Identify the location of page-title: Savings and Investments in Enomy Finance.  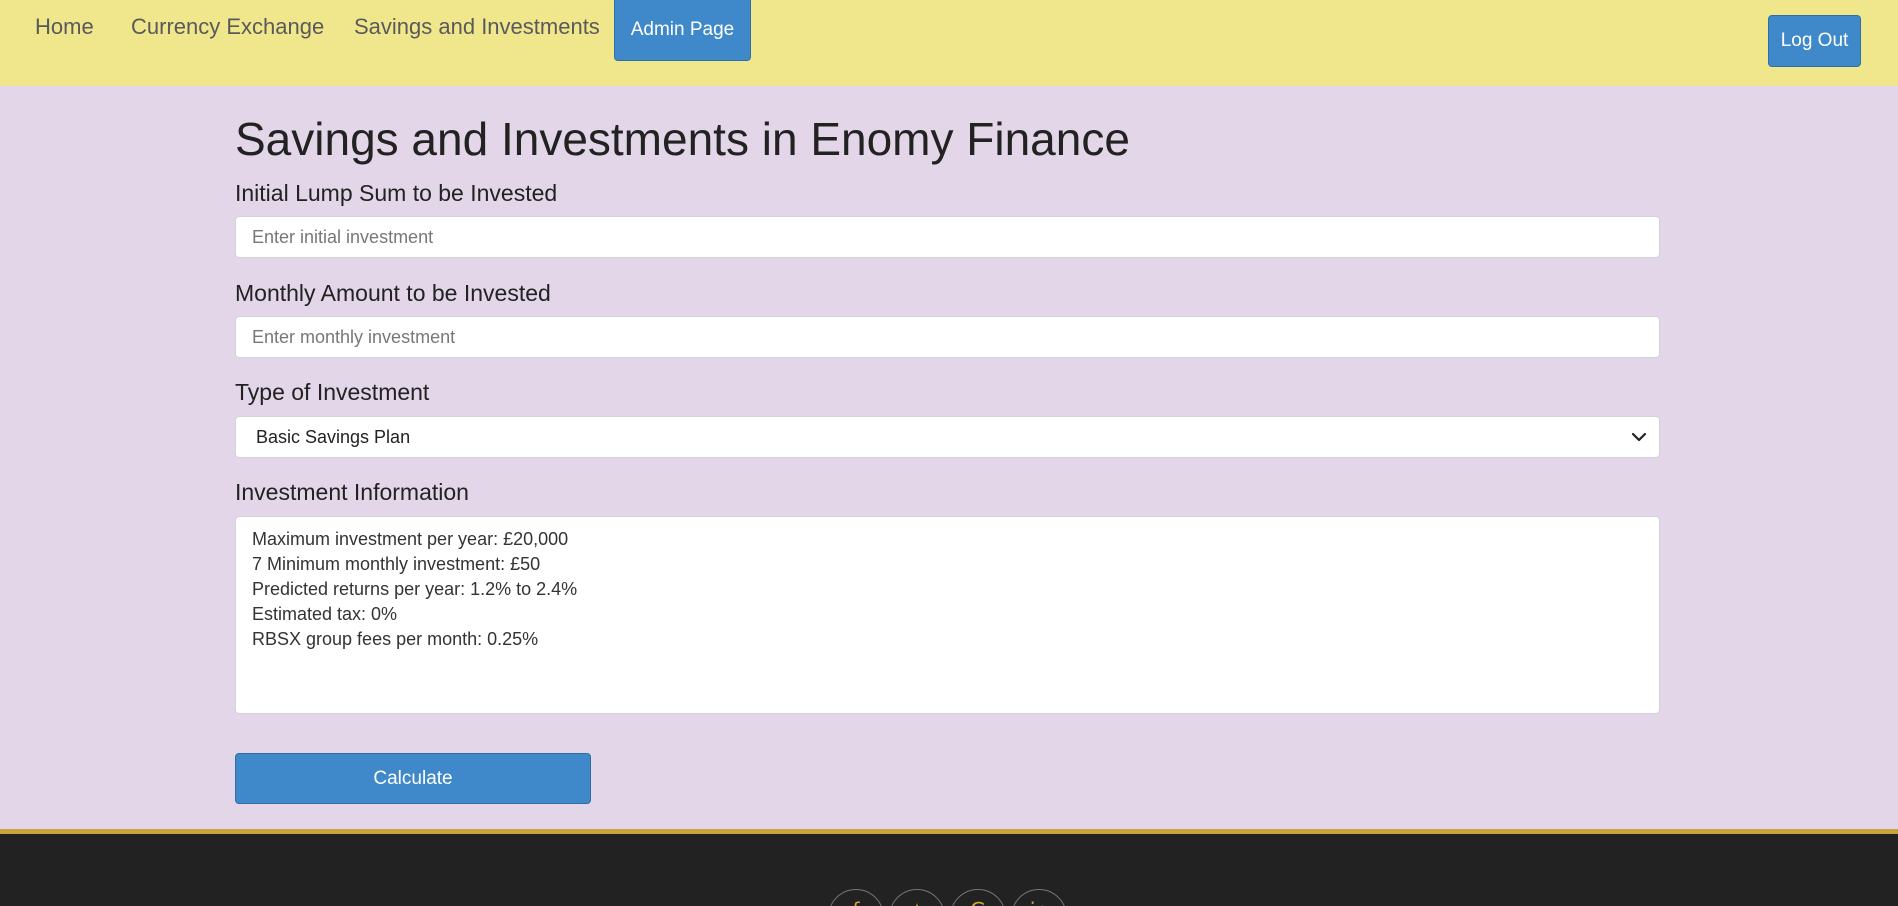
(682, 139).